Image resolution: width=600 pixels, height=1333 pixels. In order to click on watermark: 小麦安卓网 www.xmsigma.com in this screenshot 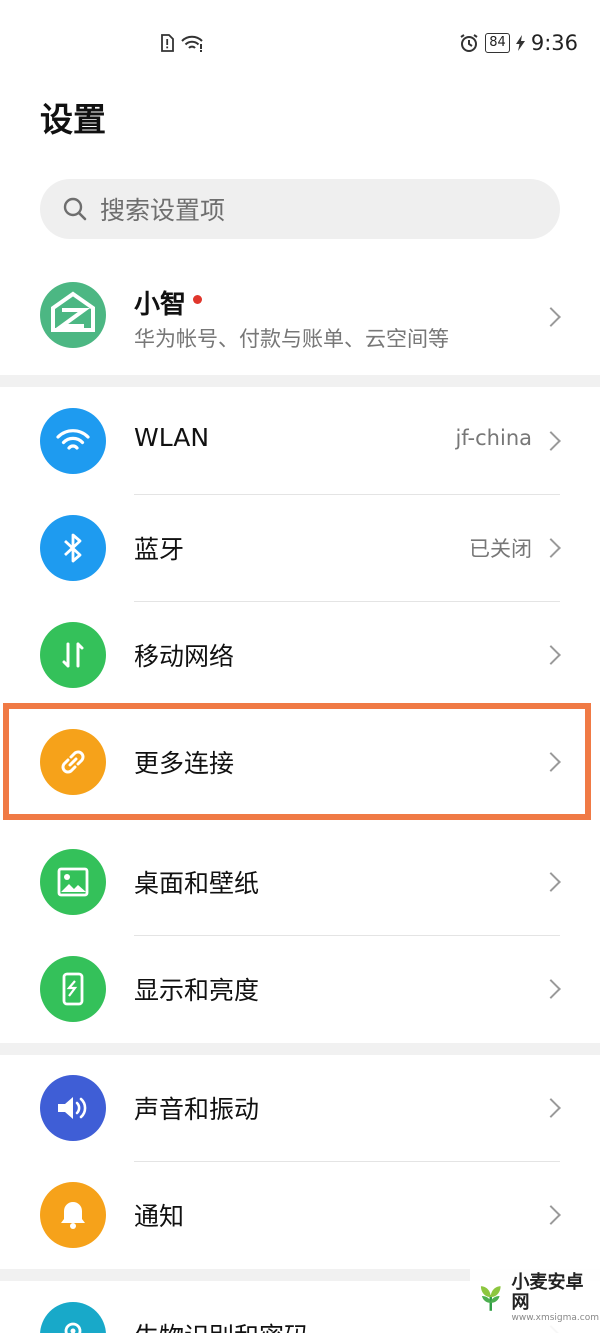, I will do `click(535, 1298)`.